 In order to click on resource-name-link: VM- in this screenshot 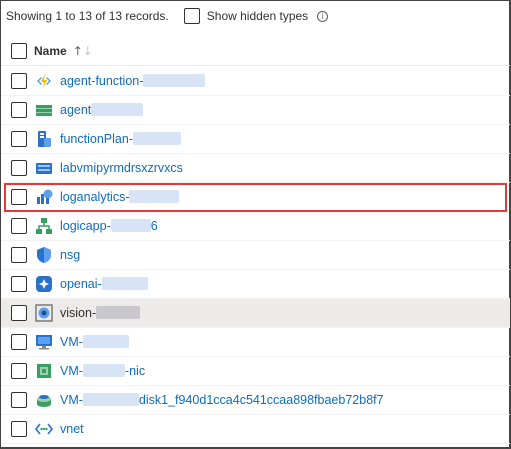, I will do `click(94, 342)`.